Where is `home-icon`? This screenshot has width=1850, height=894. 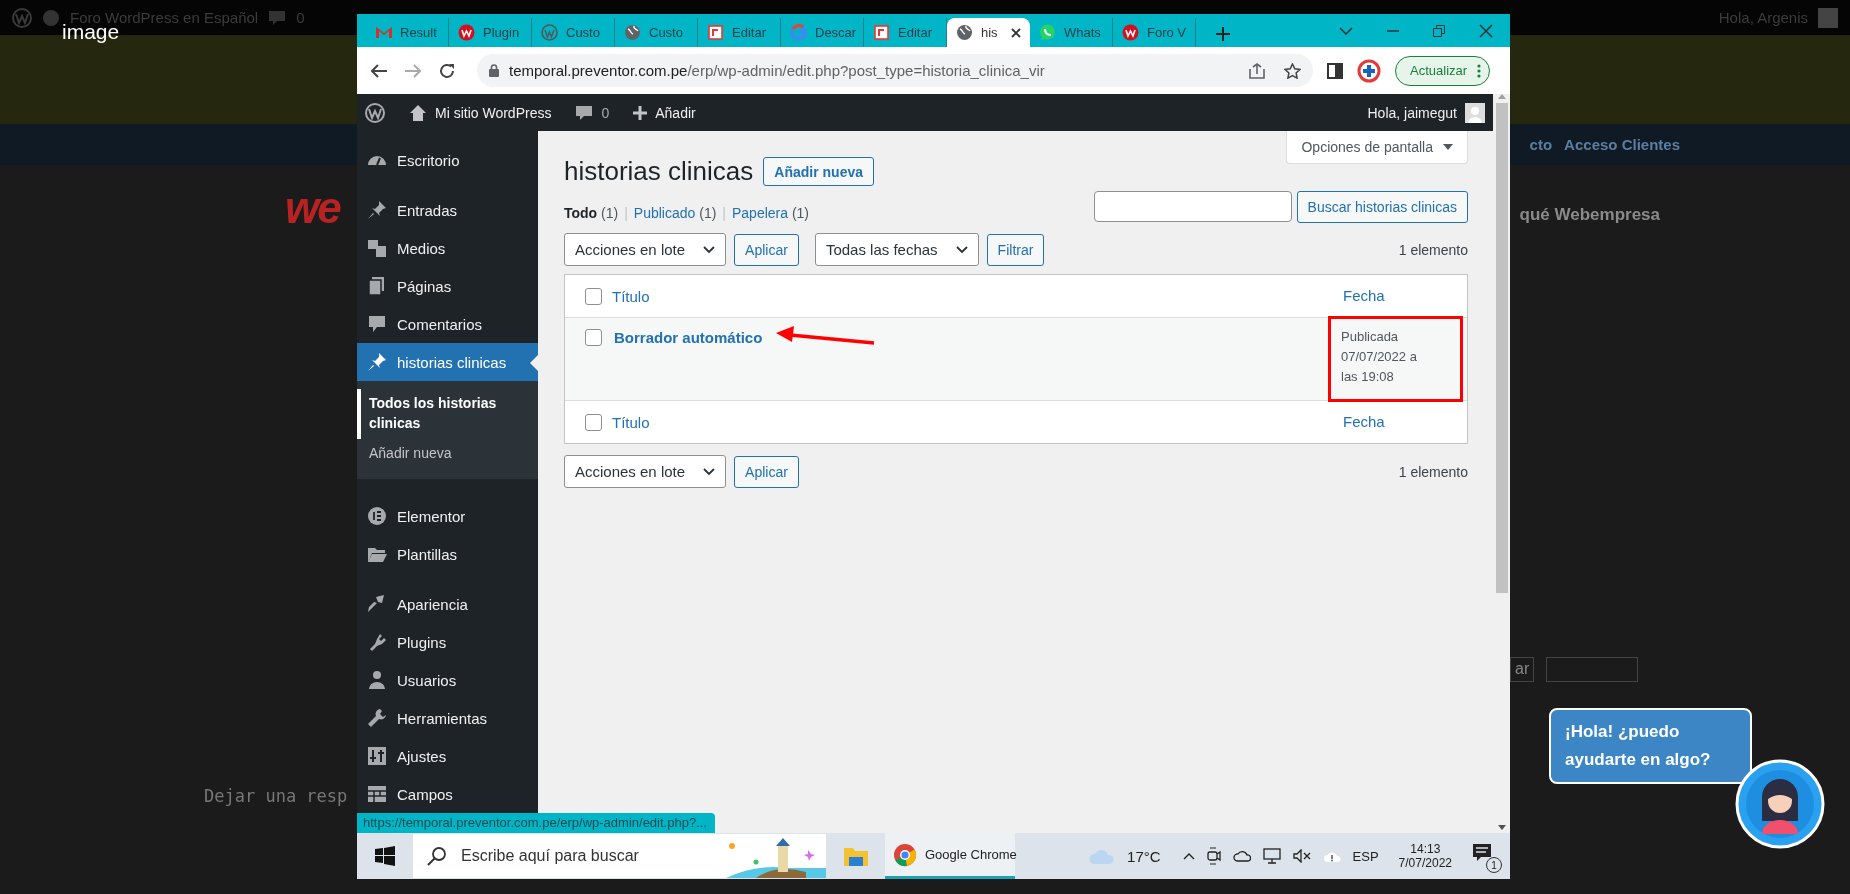
home-icon is located at coordinates (418, 112).